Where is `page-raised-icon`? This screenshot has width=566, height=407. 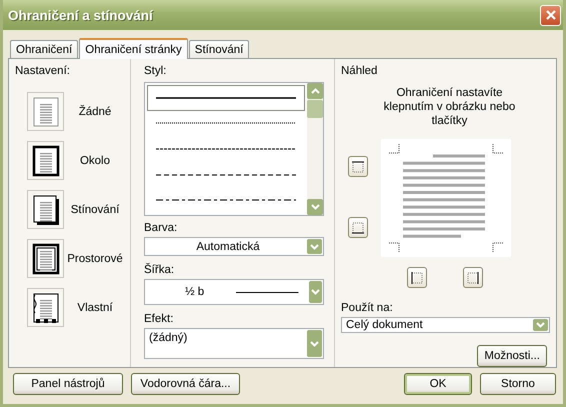
page-raised-icon is located at coordinates (46, 258).